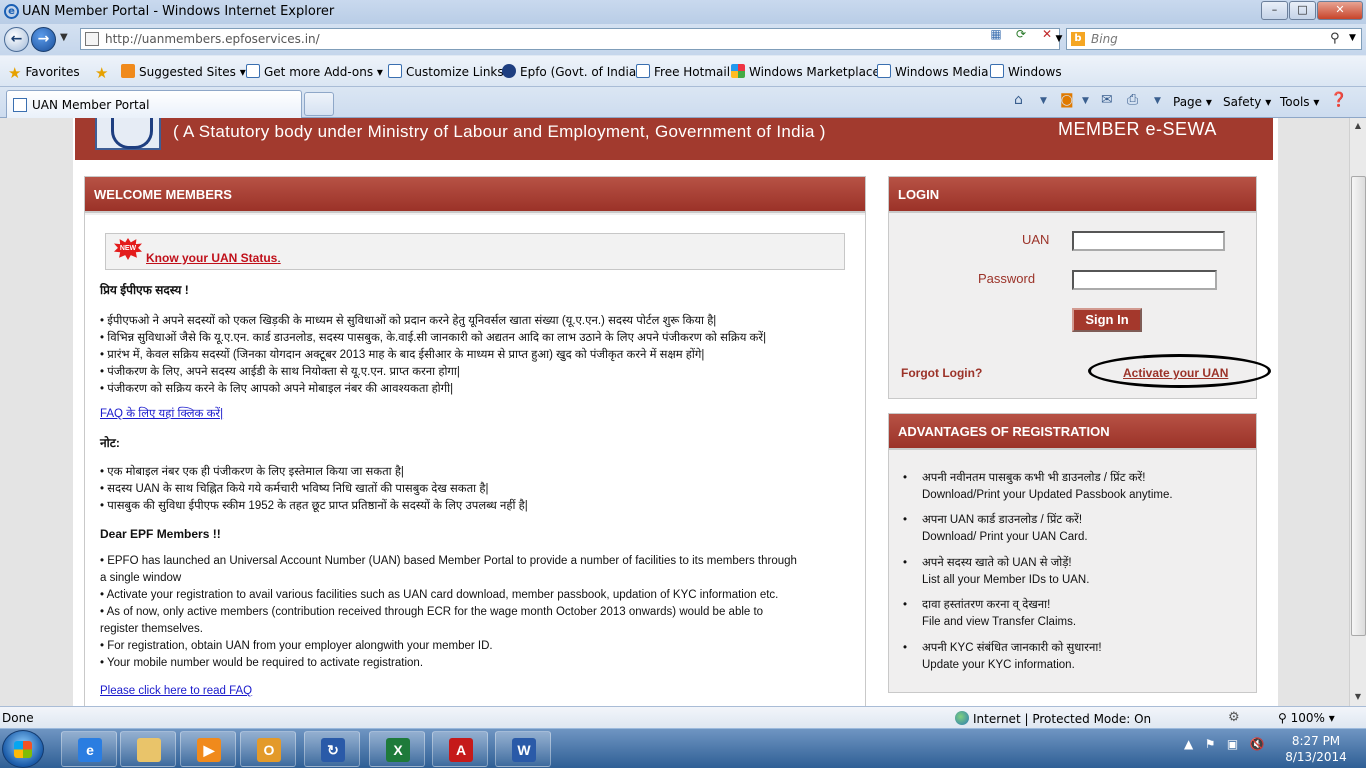 The image size is (1366, 768). I want to click on url-input: http://uanmembers.epfoservices.in/, so click(212, 39).